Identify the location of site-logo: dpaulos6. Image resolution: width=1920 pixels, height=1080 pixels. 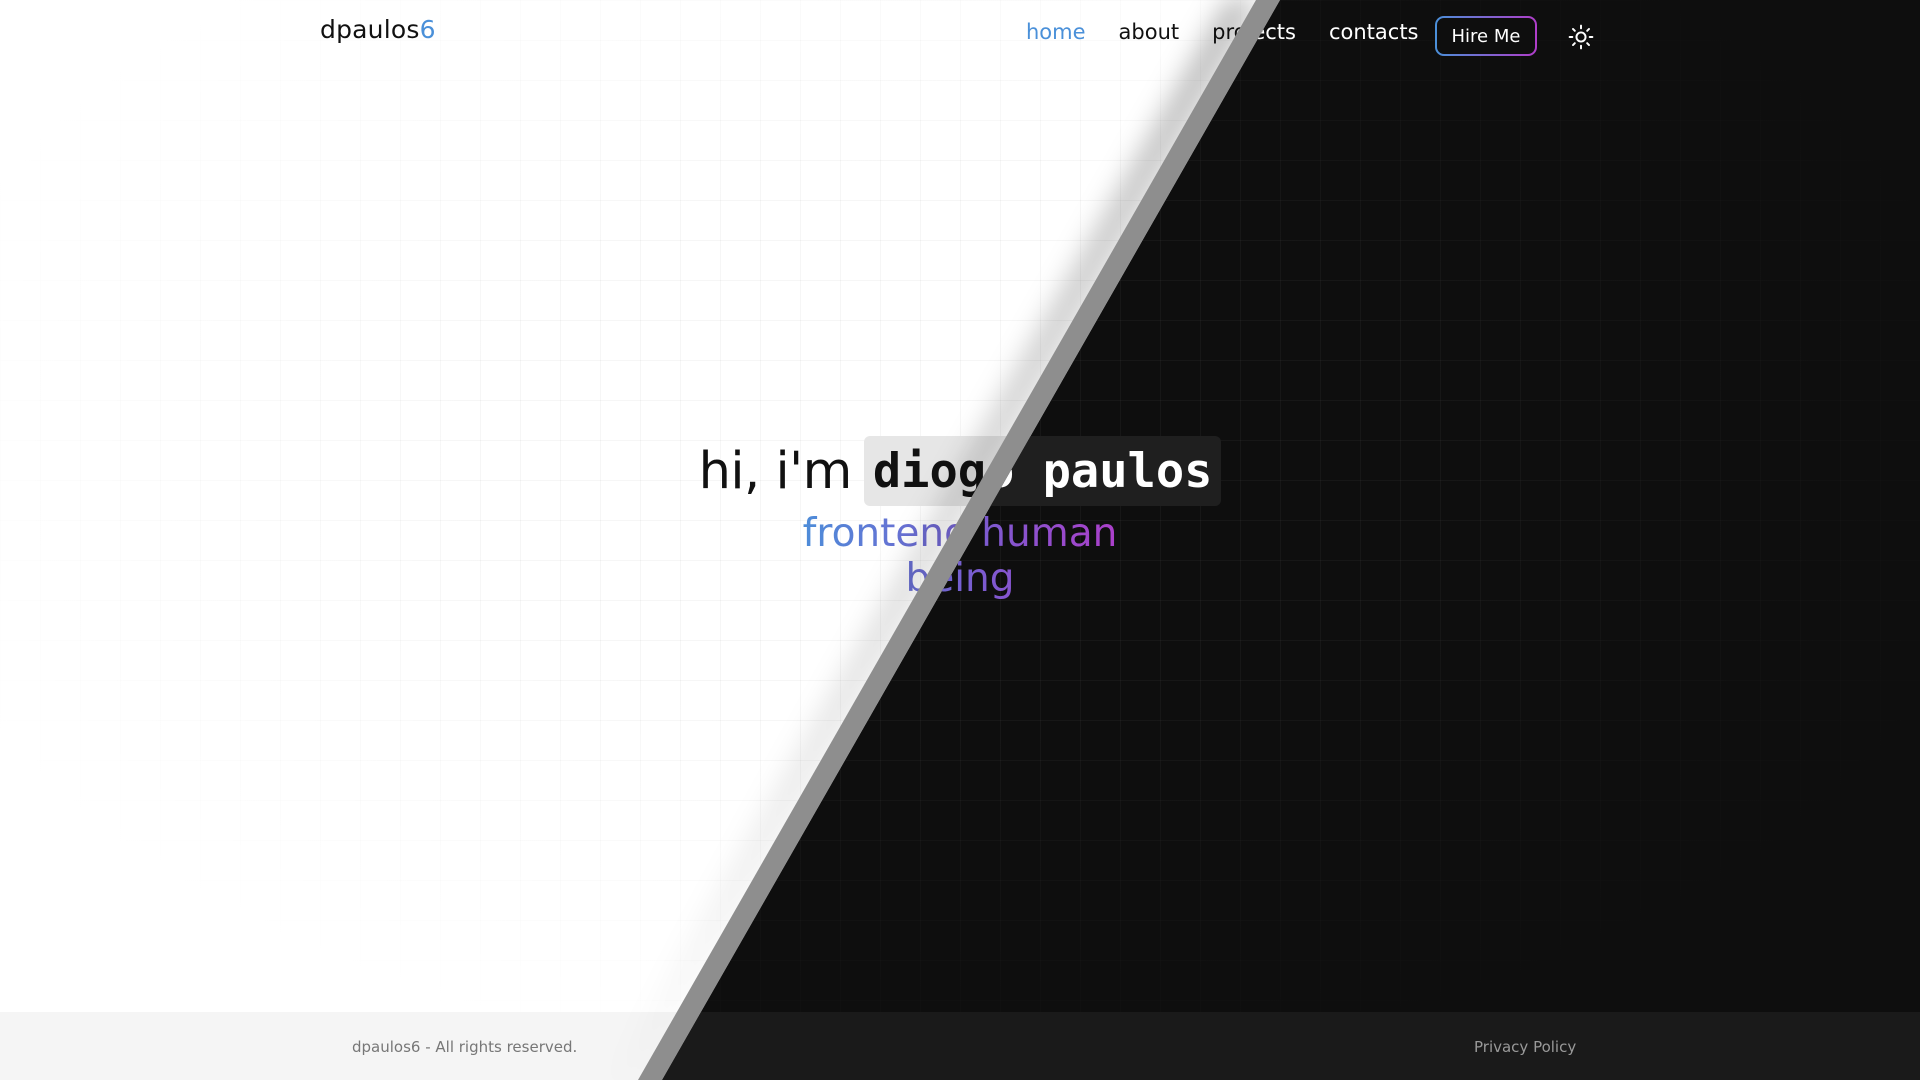
(378, 29).